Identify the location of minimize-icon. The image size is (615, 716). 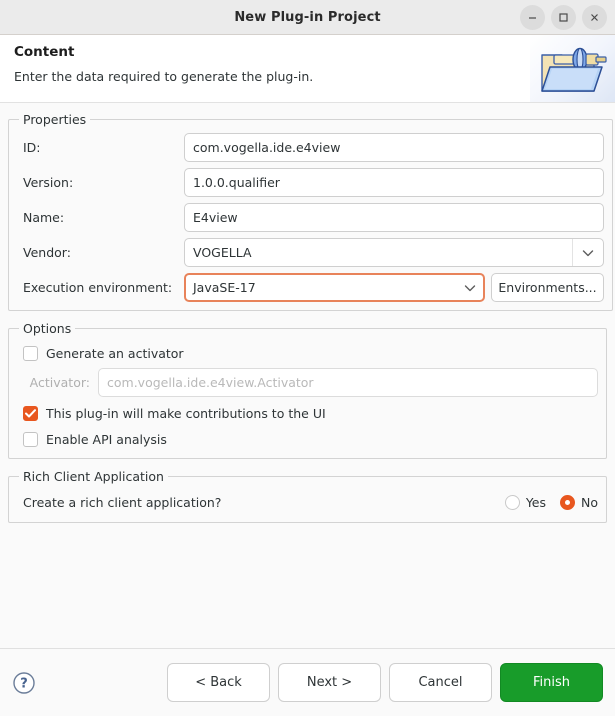
(532, 17).